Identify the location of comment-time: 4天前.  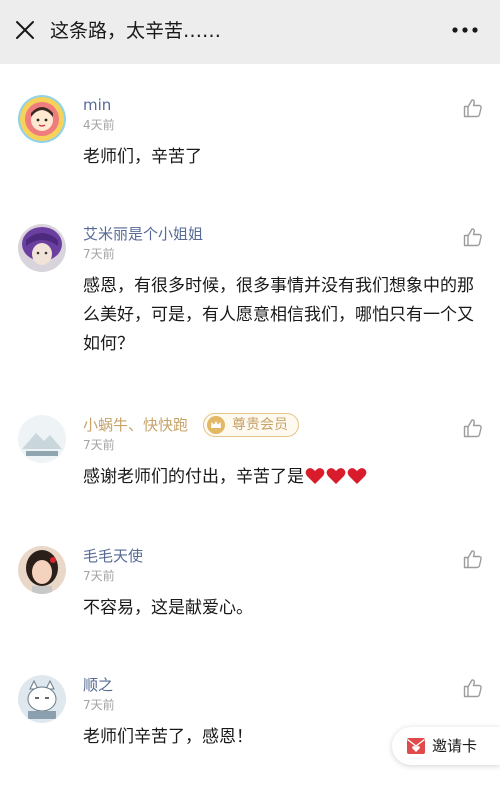
(99, 125).